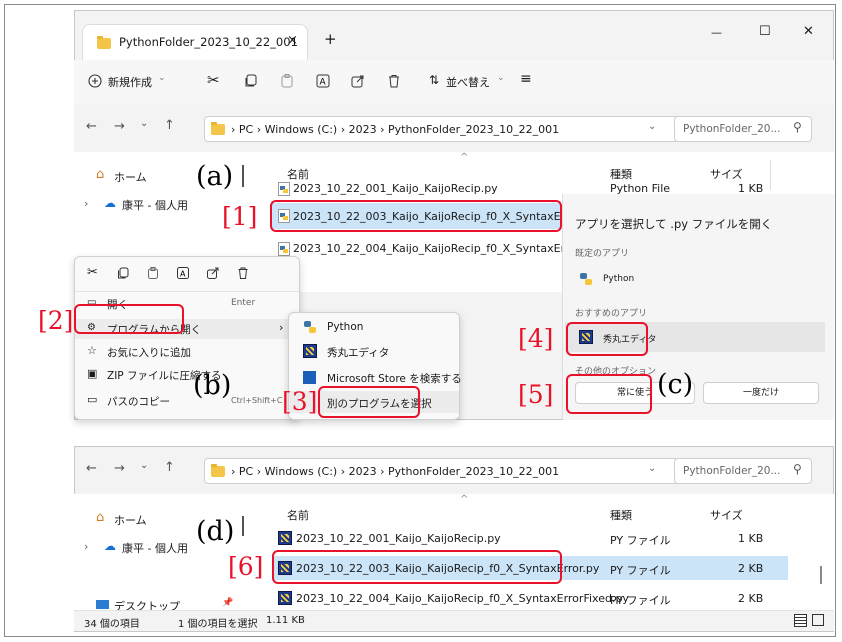 Image resolution: width=842 pixels, height=642 pixels. I want to click on svg-text: A, so click(323, 83).